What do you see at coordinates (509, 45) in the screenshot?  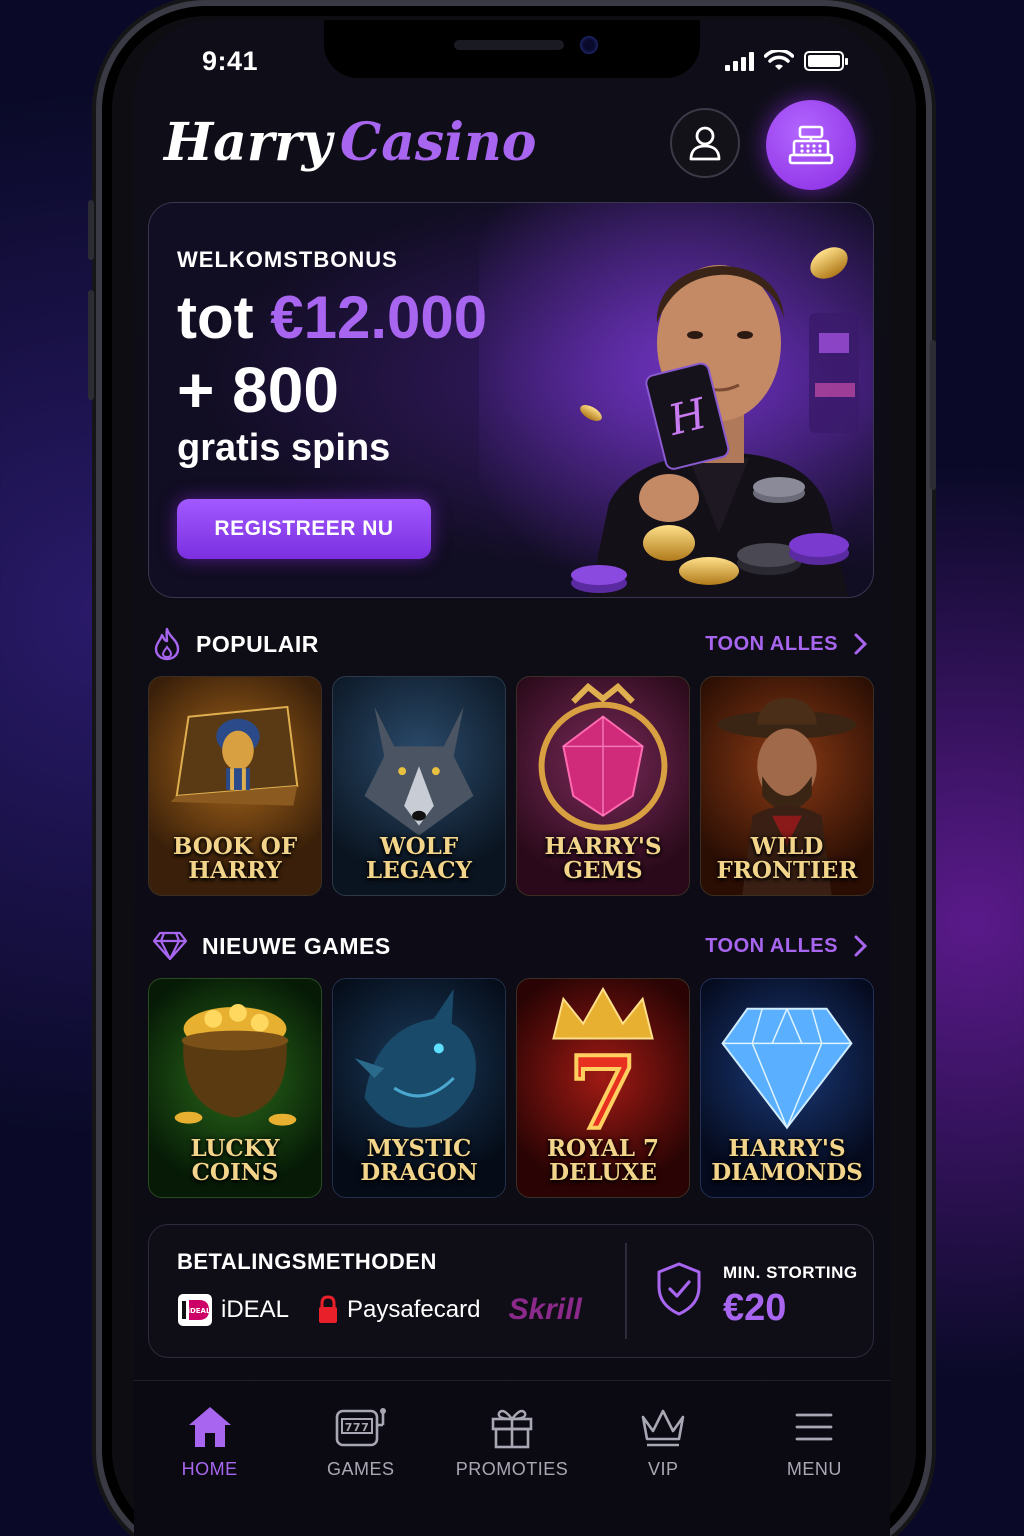 I see `speaker` at bounding box center [509, 45].